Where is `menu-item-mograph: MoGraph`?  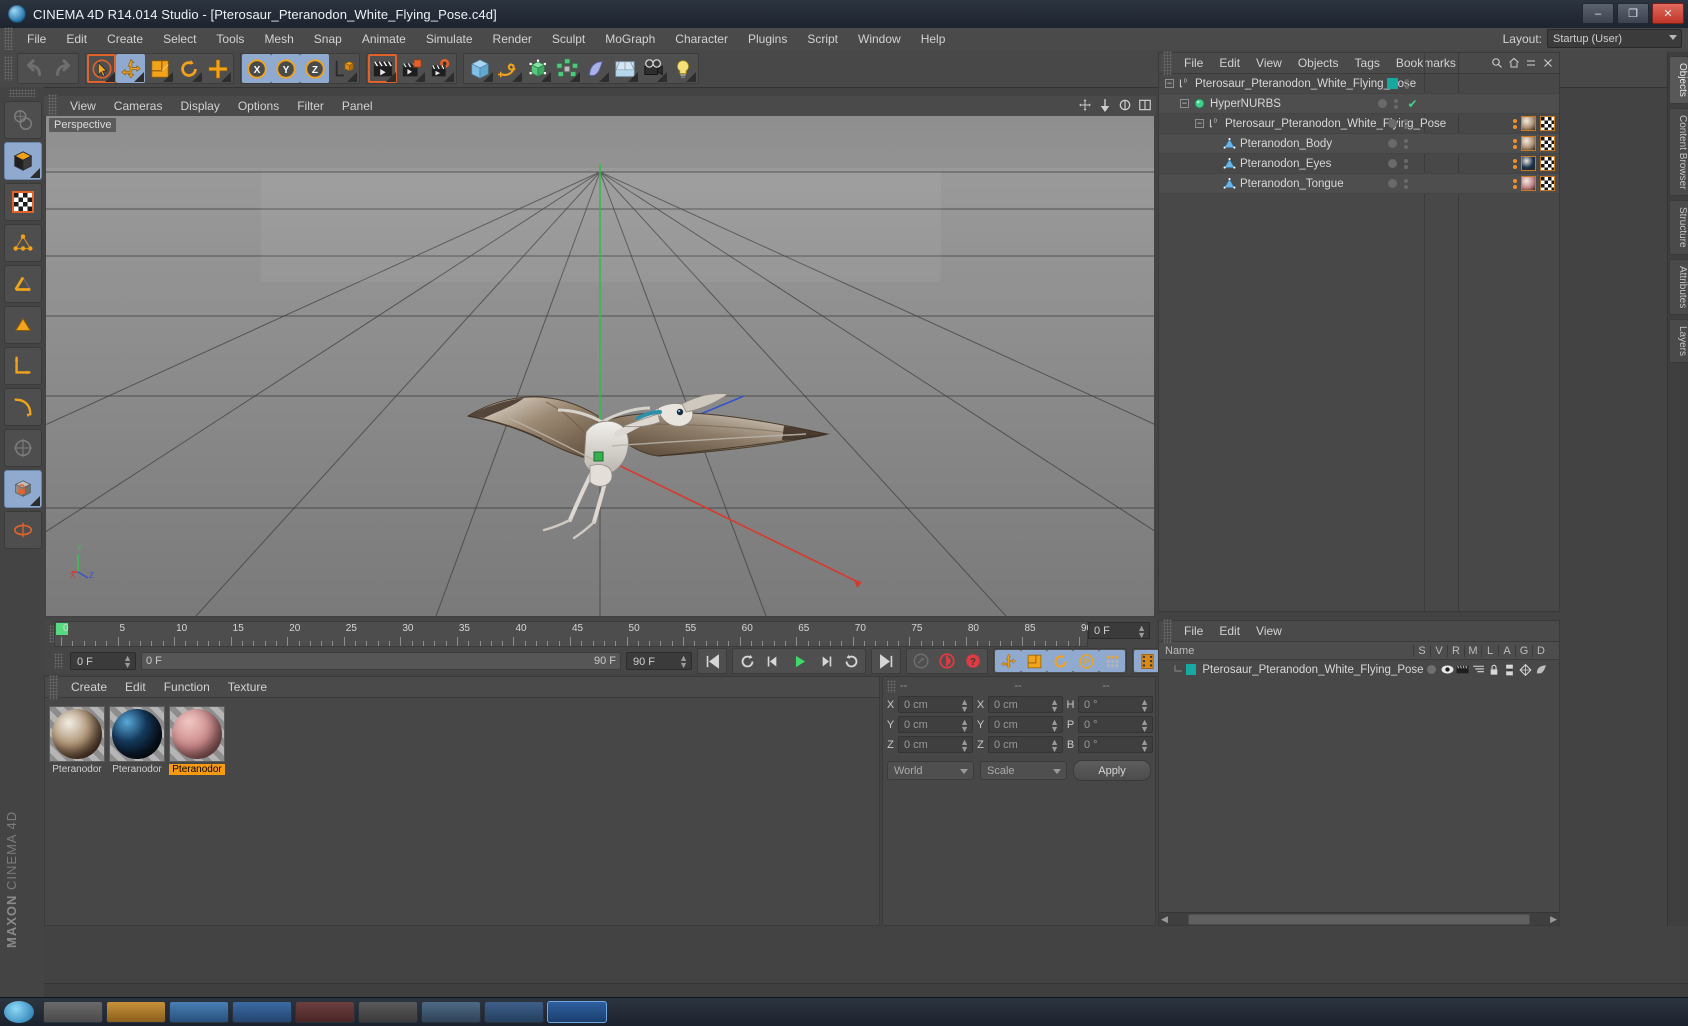
menu-item-mograph: MoGraph is located at coordinates (630, 39).